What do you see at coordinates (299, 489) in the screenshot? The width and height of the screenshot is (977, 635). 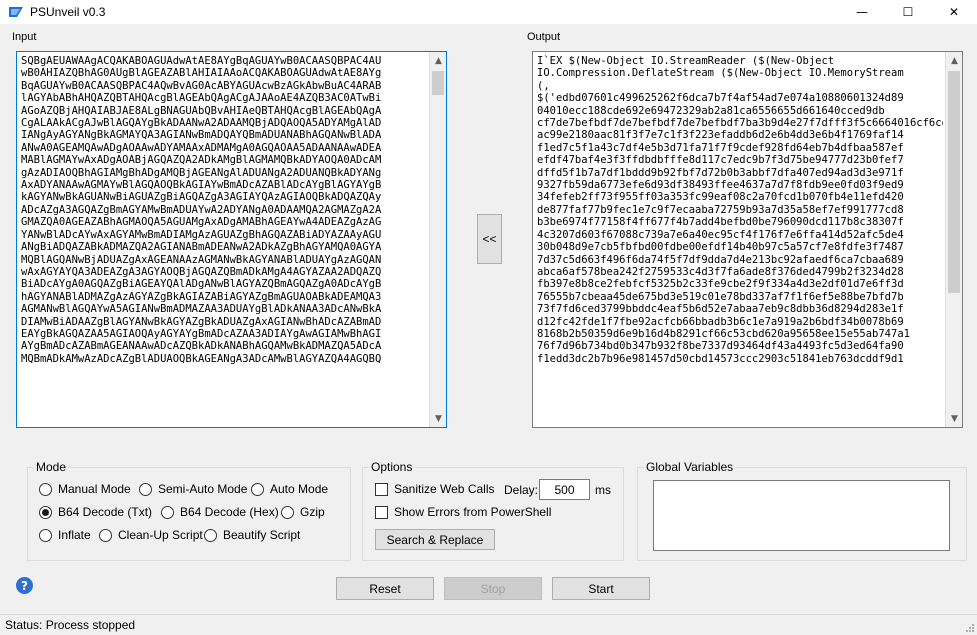 I see `mode-radio-label: Auto Mode` at bounding box center [299, 489].